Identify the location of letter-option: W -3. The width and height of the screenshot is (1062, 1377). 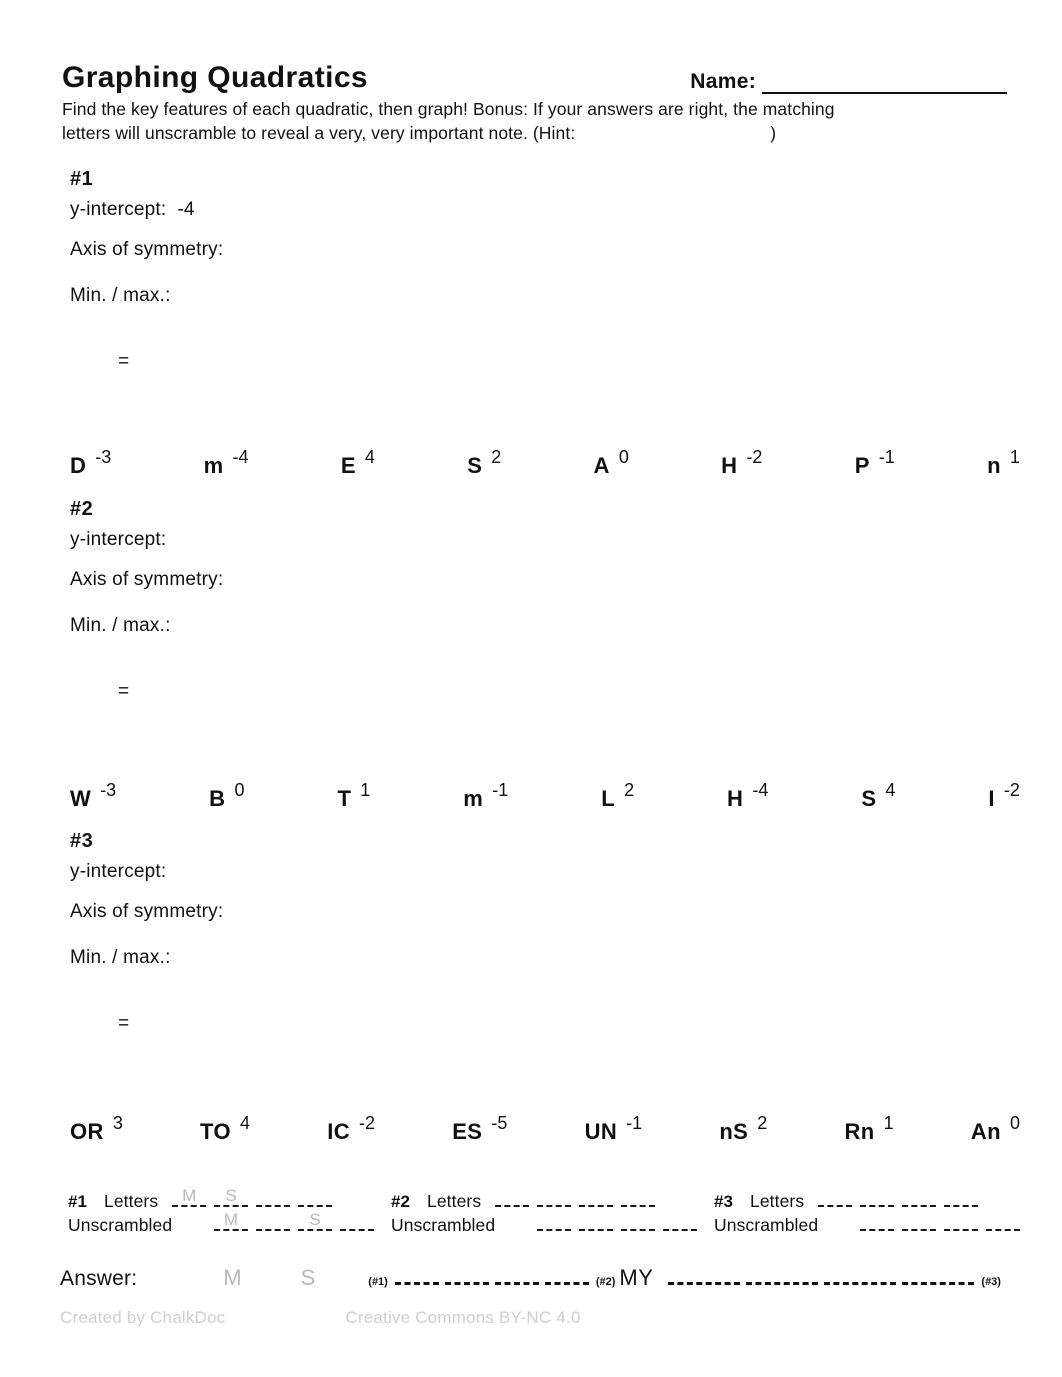
(93, 795).